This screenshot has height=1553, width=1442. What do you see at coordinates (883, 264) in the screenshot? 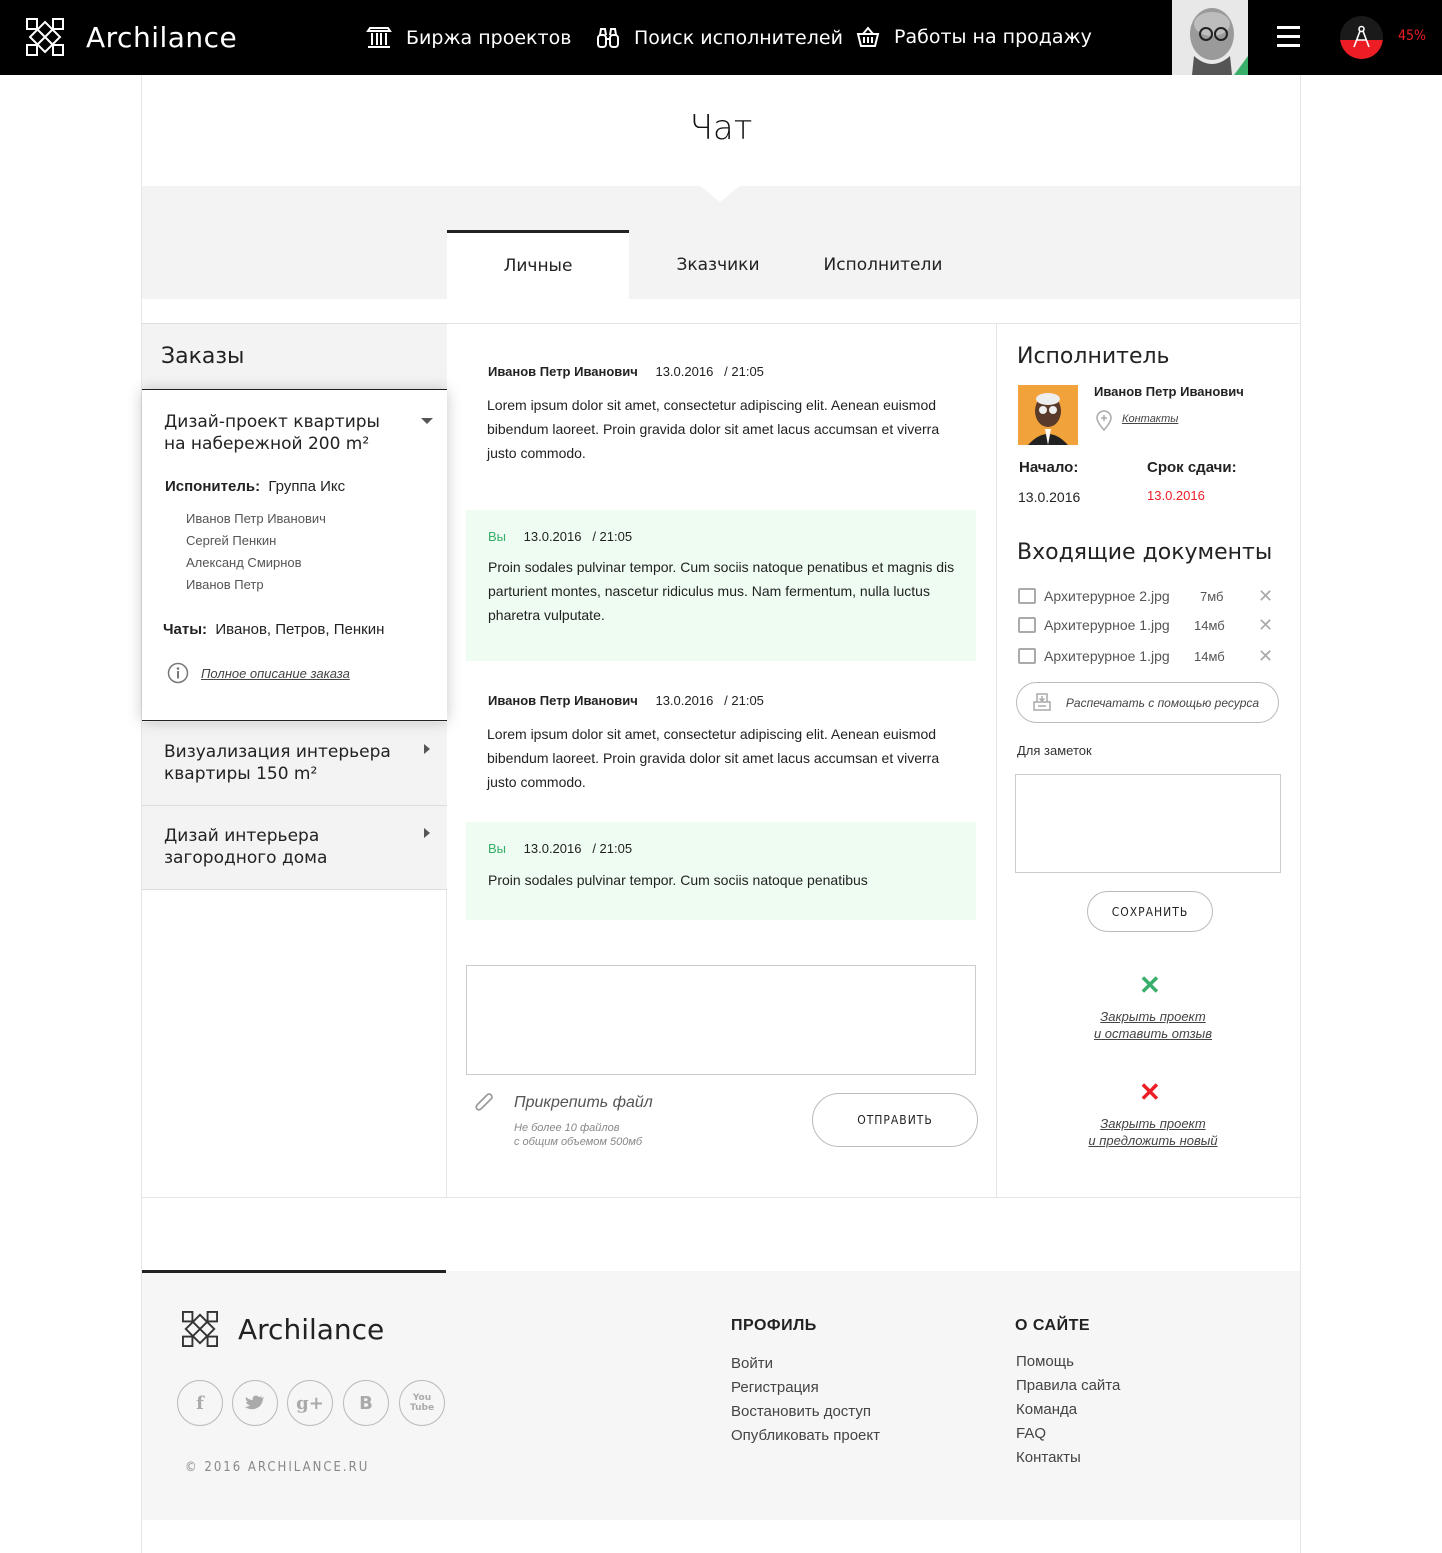
I see `tab-executors: Исполнители` at bounding box center [883, 264].